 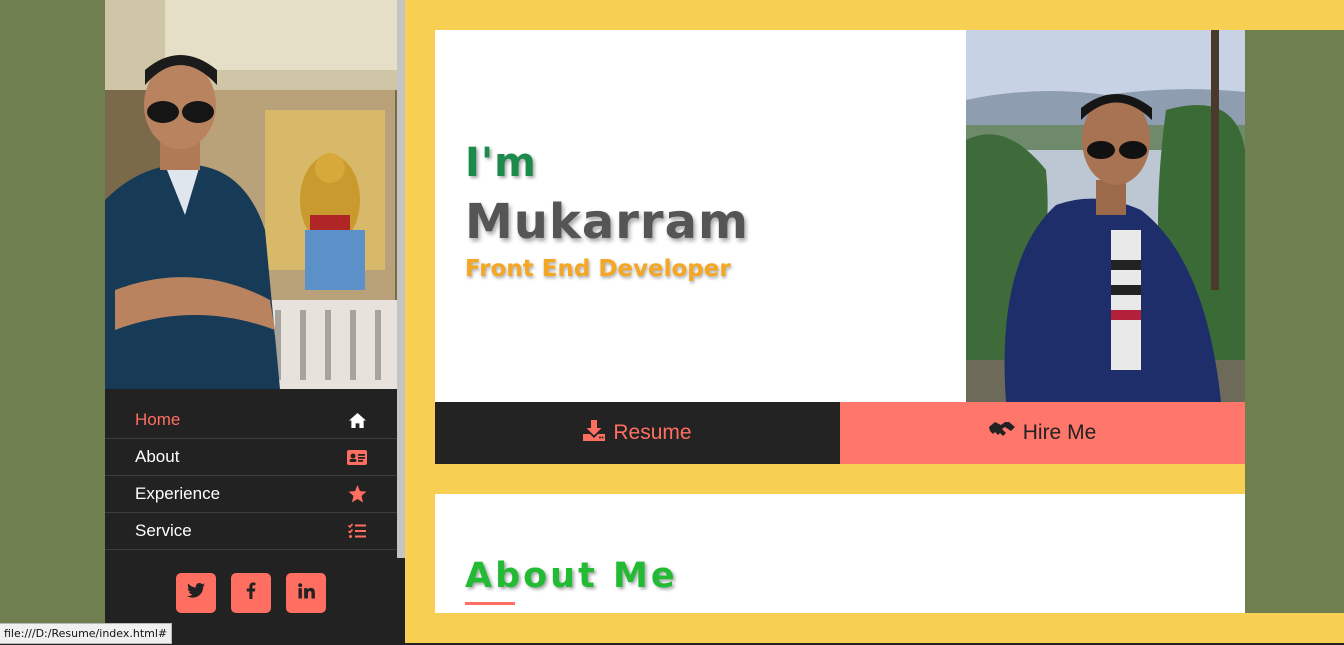 What do you see at coordinates (157, 456) in the screenshot?
I see `sidebar-item-label: About` at bounding box center [157, 456].